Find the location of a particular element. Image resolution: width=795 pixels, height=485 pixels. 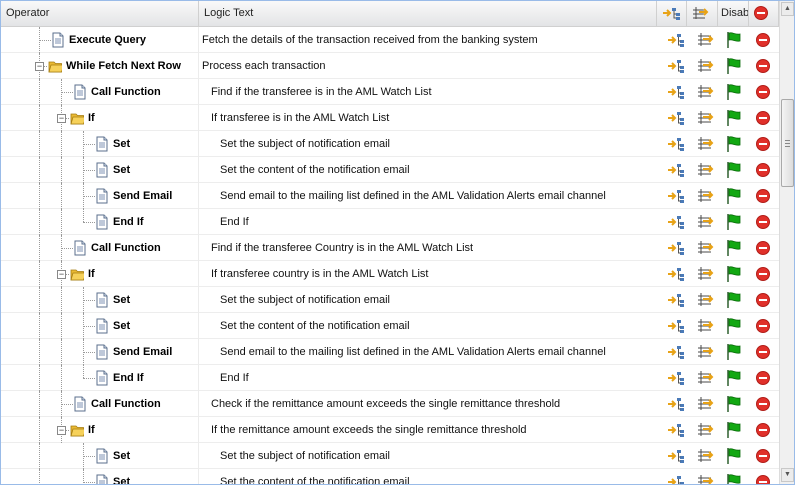

column-header-insert-after is located at coordinates (702, 13).